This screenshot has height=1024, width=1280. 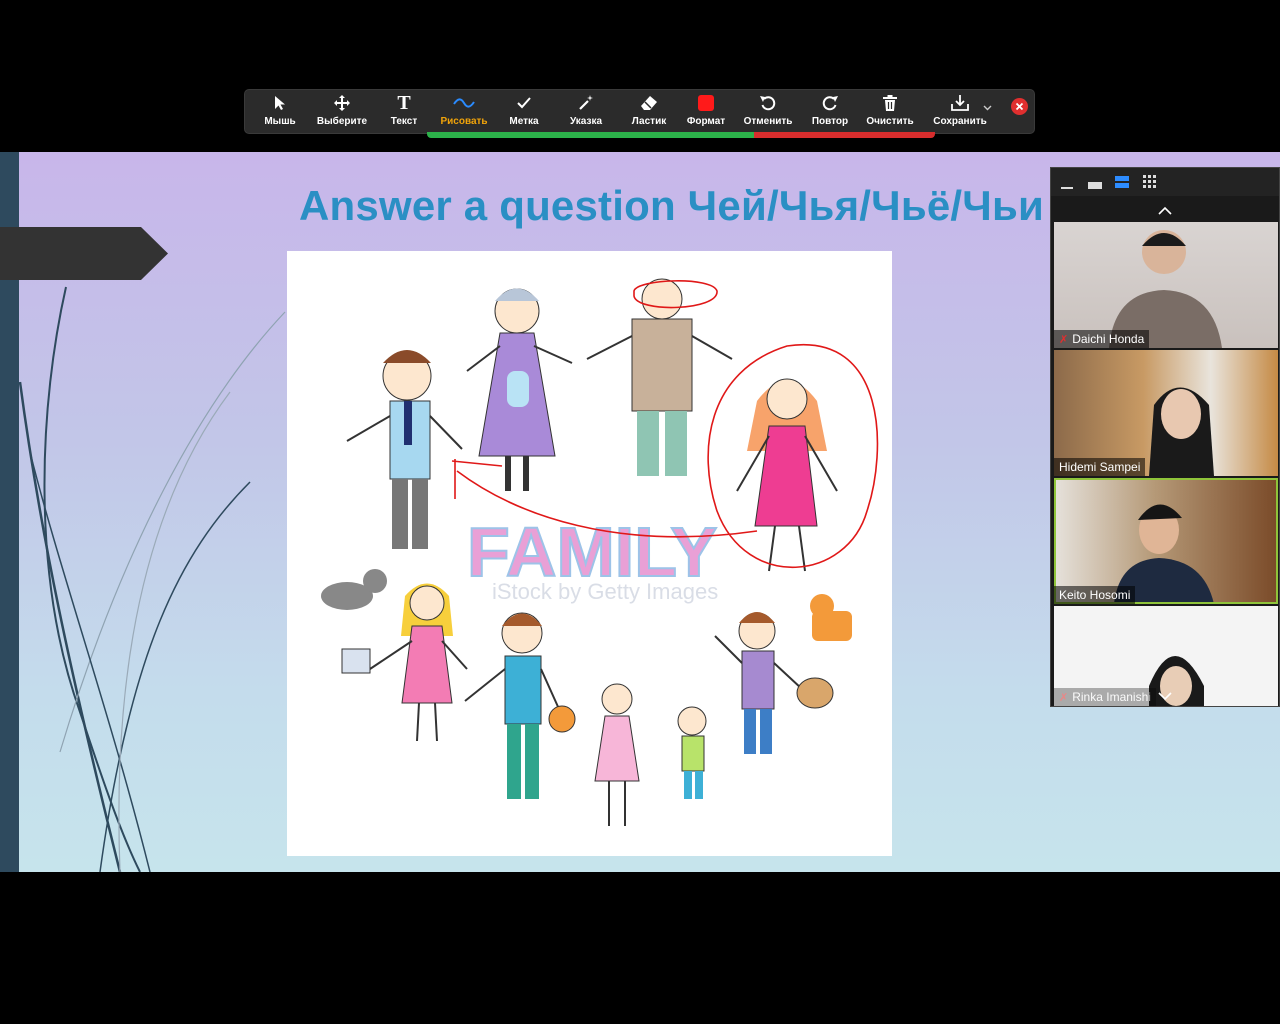 I want to click on tool-stamp: Метка, so click(x=524, y=111).